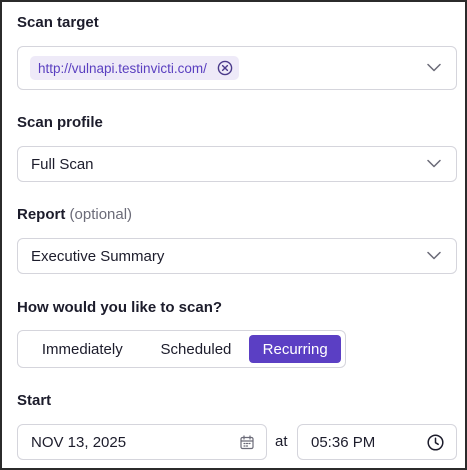 This screenshot has height=470, width=467. What do you see at coordinates (343, 442) in the screenshot?
I see `start-time-value: 05:36 PM` at bounding box center [343, 442].